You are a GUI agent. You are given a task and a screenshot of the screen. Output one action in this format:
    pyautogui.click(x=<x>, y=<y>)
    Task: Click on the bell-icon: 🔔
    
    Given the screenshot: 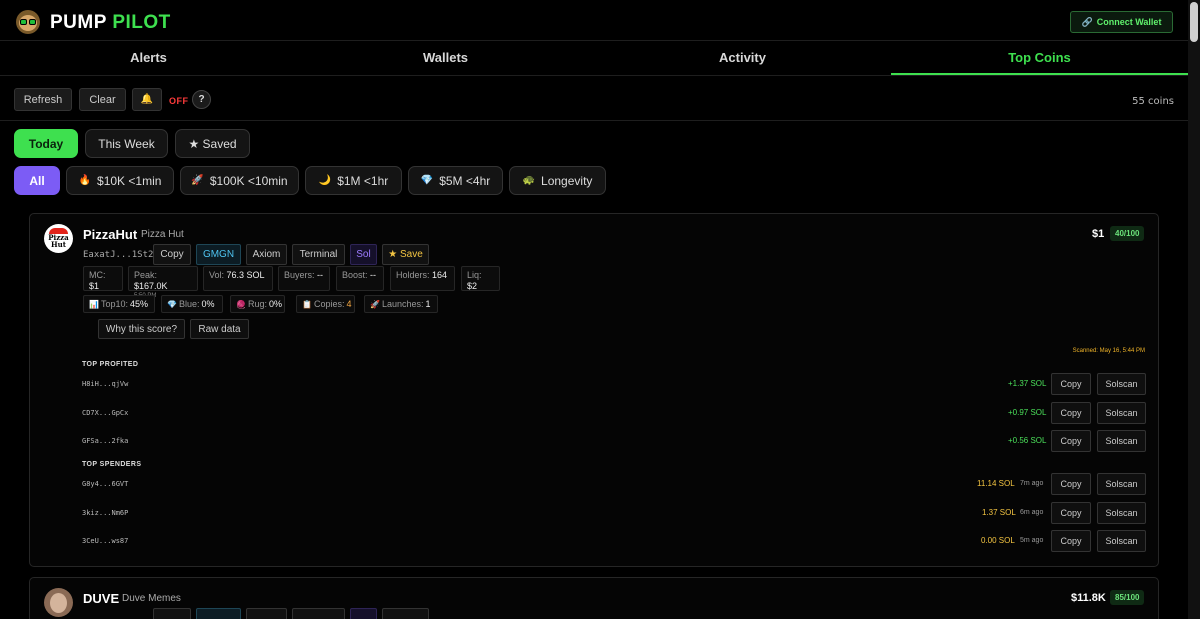 What is the action you would take?
    pyautogui.click(x=147, y=99)
    